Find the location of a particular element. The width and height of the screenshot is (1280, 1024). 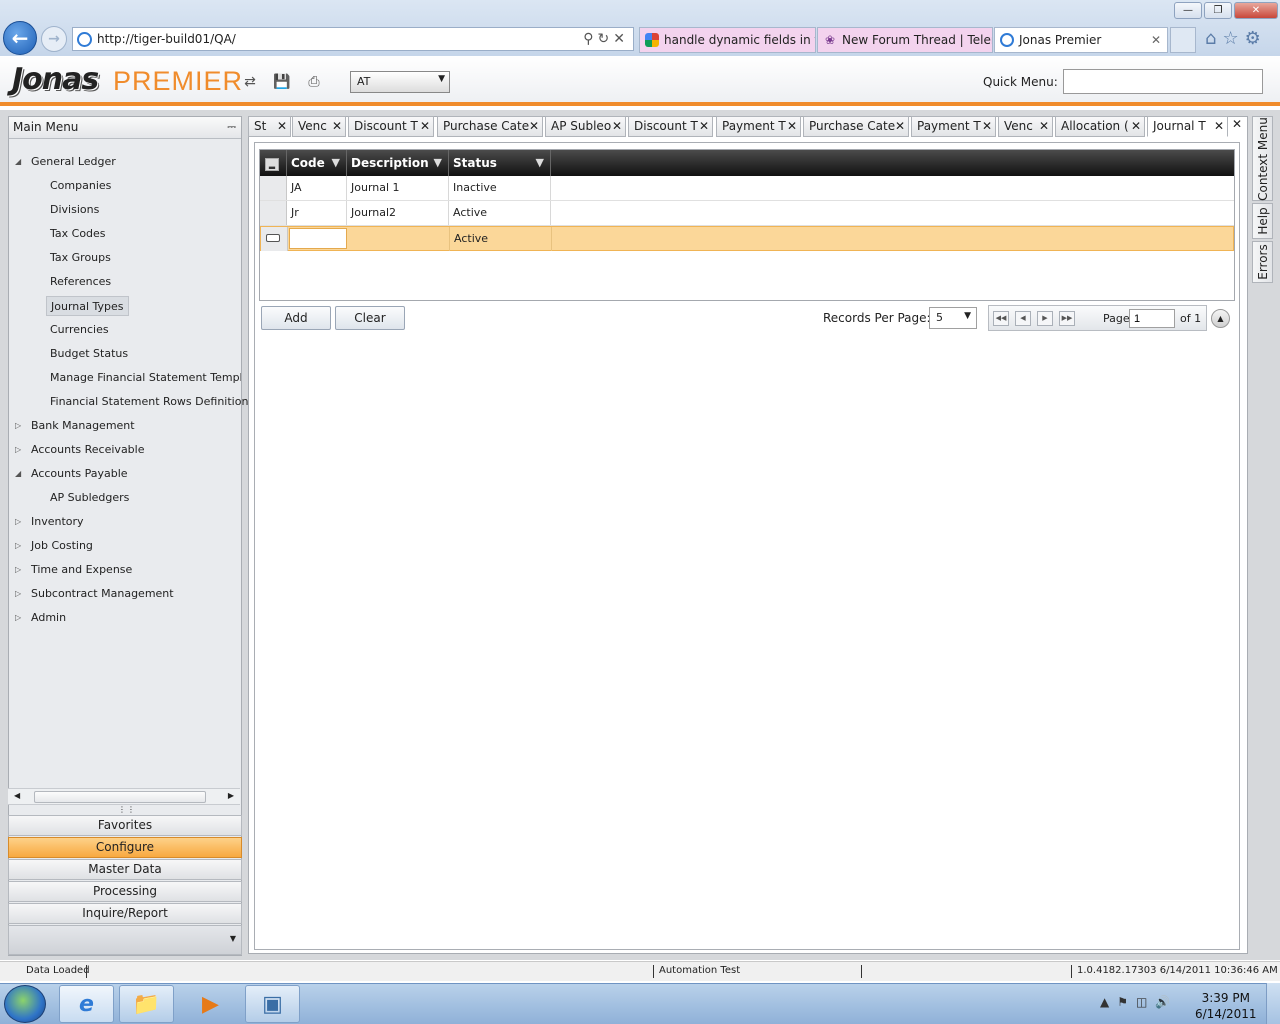

company-select: AT ▼ is located at coordinates (400, 82).